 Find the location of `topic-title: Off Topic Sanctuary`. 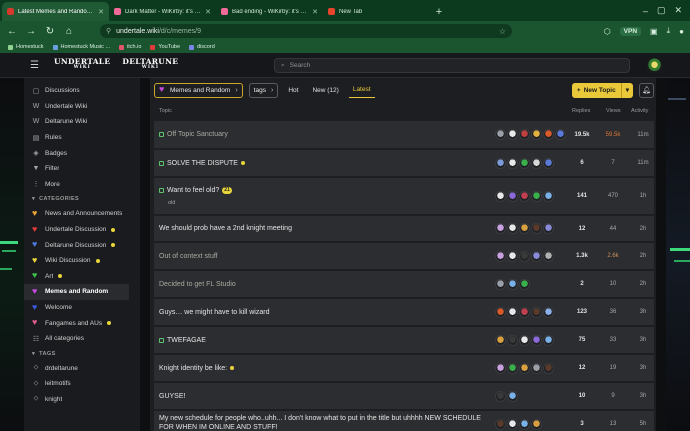

topic-title: Off Topic Sanctuary is located at coordinates (193, 134).